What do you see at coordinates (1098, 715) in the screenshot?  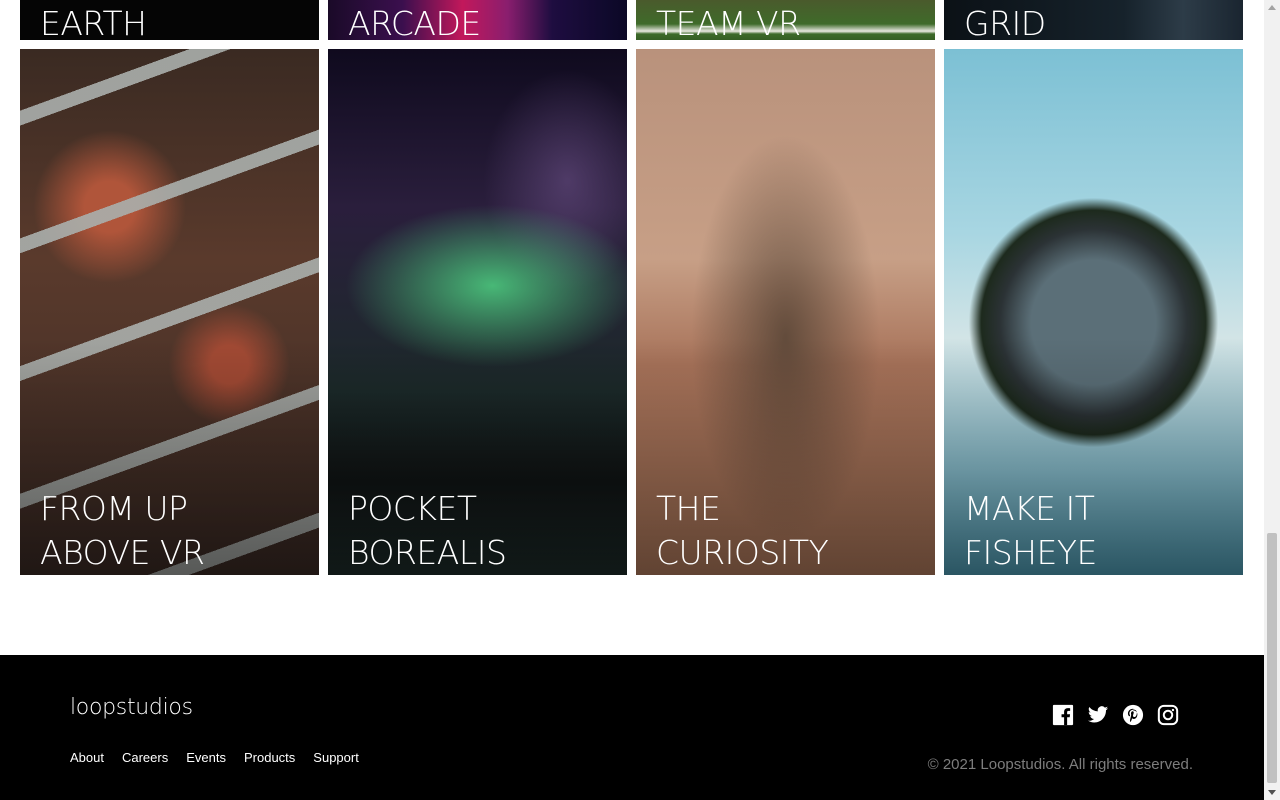 I see `twitter-icon` at bounding box center [1098, 715].